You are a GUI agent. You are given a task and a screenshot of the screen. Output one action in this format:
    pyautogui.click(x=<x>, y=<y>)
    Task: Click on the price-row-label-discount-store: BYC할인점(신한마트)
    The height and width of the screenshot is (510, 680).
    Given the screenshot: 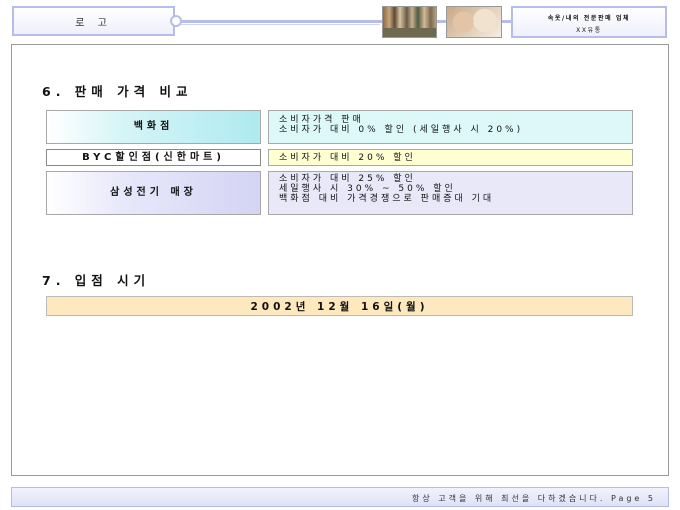 What is the action you would take?
    pyautogui.click(x=153, y=157)
    